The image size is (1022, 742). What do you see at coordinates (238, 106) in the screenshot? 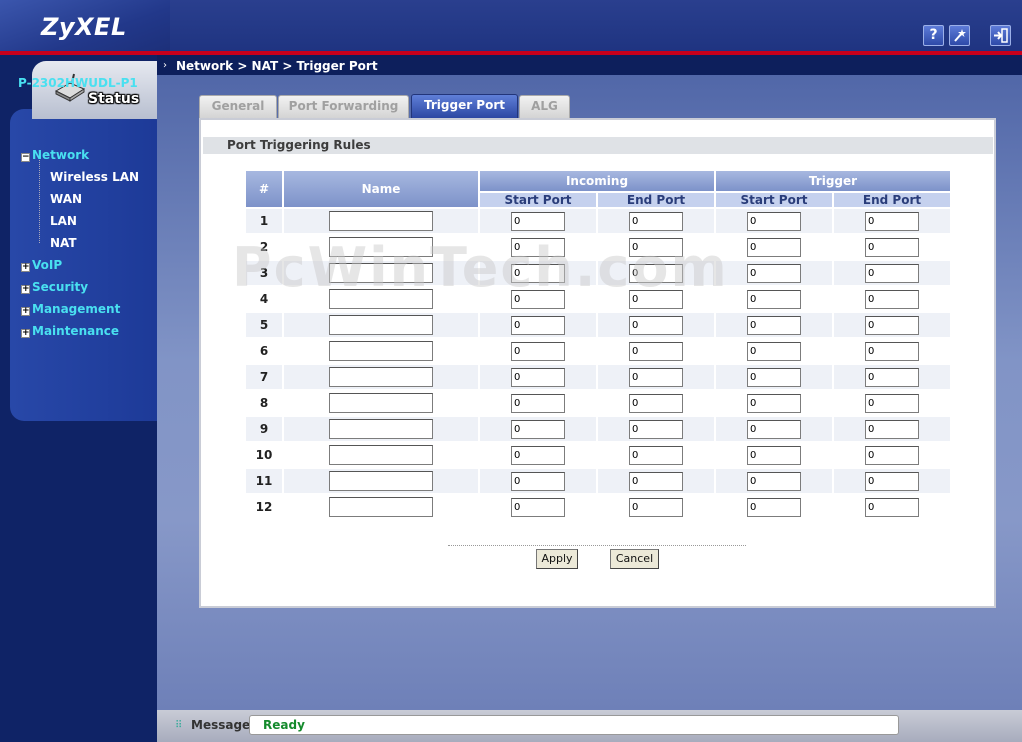
I see `tab-general: General` at bounding box center [238, 106].